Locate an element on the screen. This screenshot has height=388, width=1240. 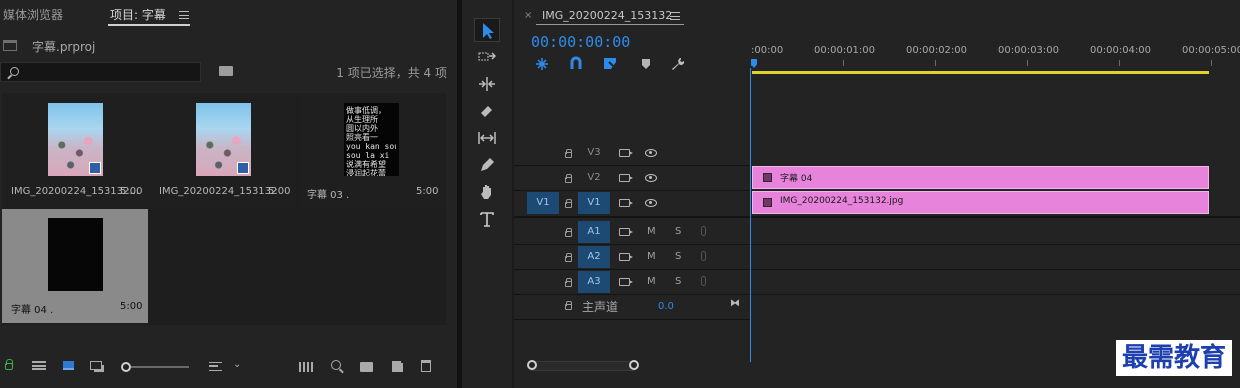
tab-media-browser: 媒体浏览器 is located at coordinates (33, 14).